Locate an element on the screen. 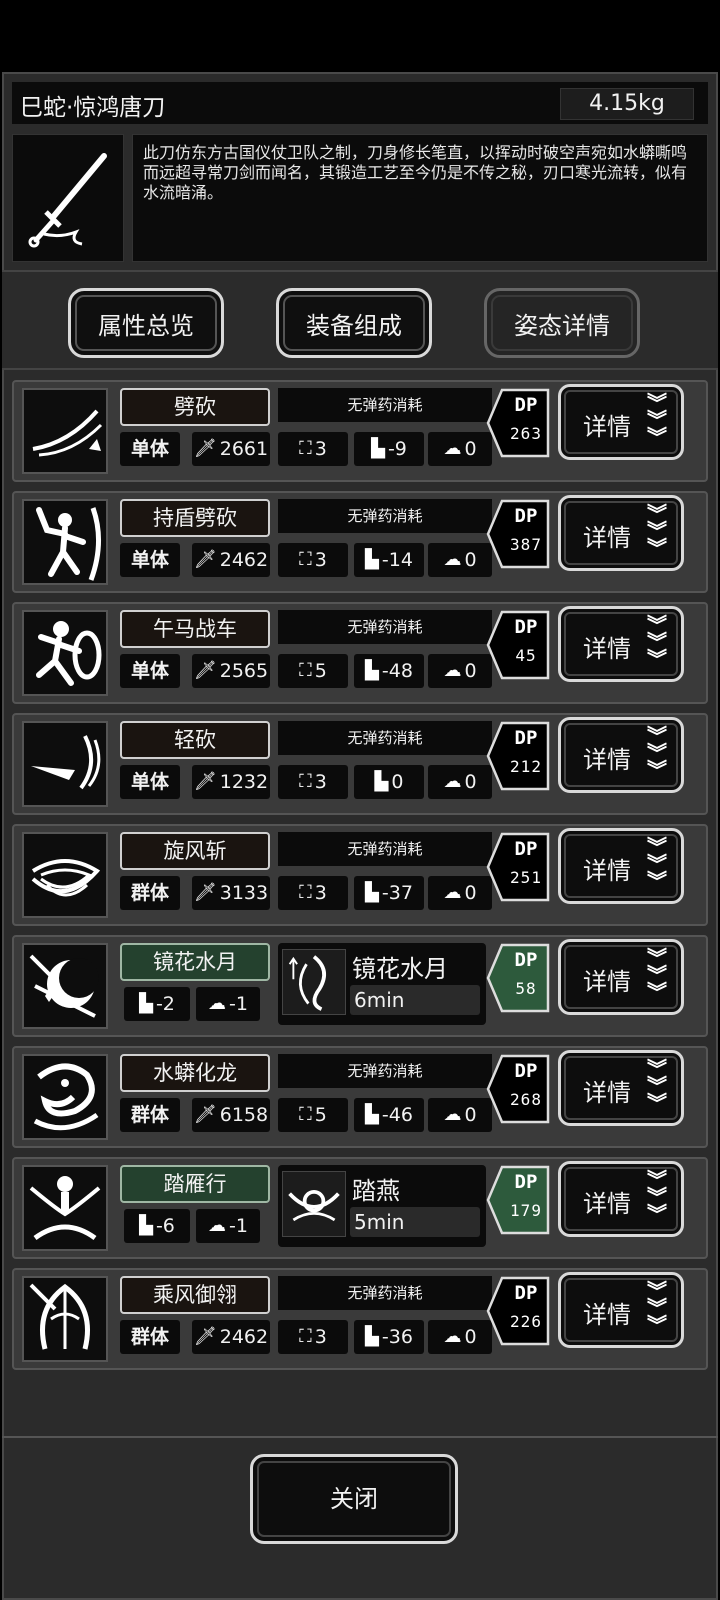  power-value: 6158 is located at coordinates (244, 1115).